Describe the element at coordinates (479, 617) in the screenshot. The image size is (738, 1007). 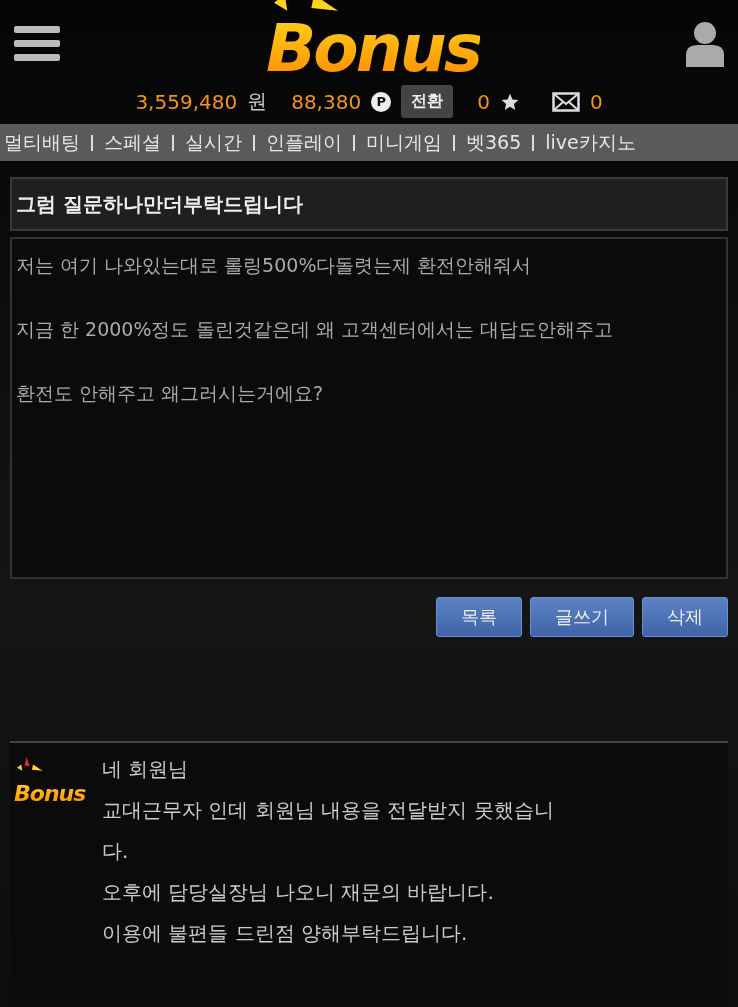
I see `action-button: 목록` at that location.